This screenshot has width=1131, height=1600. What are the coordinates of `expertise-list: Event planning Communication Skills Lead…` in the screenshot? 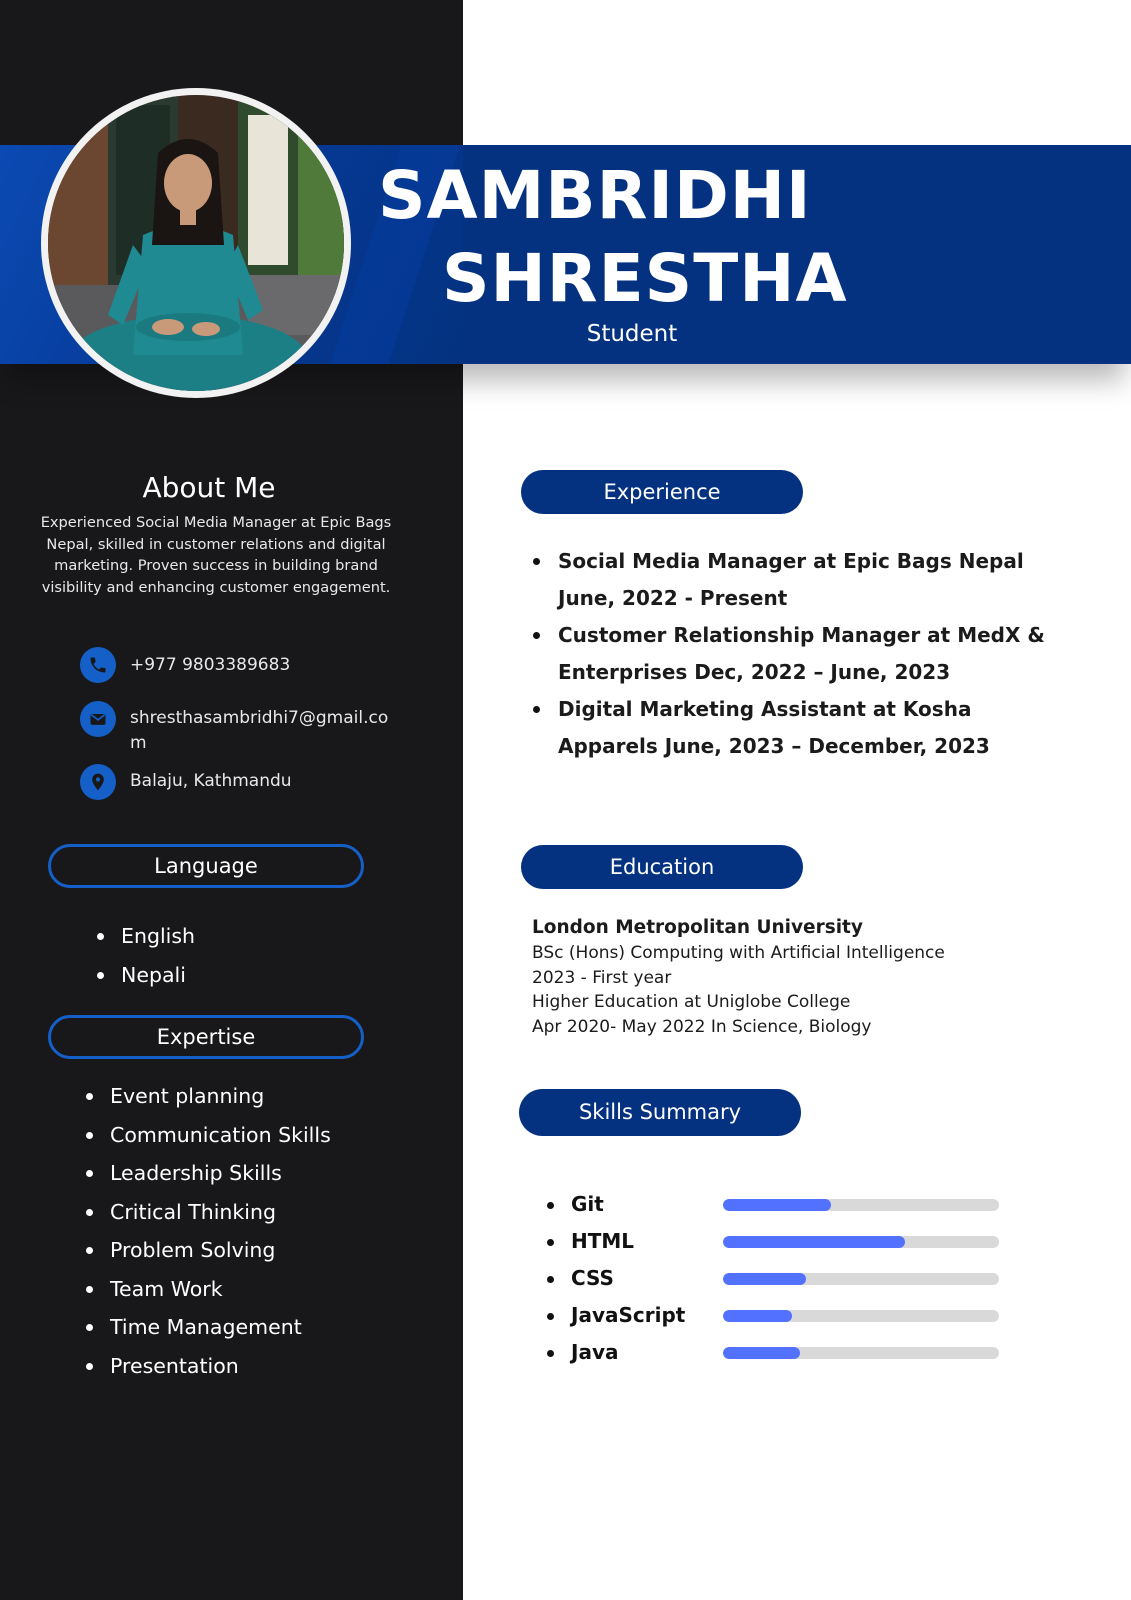 It's located at (208, 1231).